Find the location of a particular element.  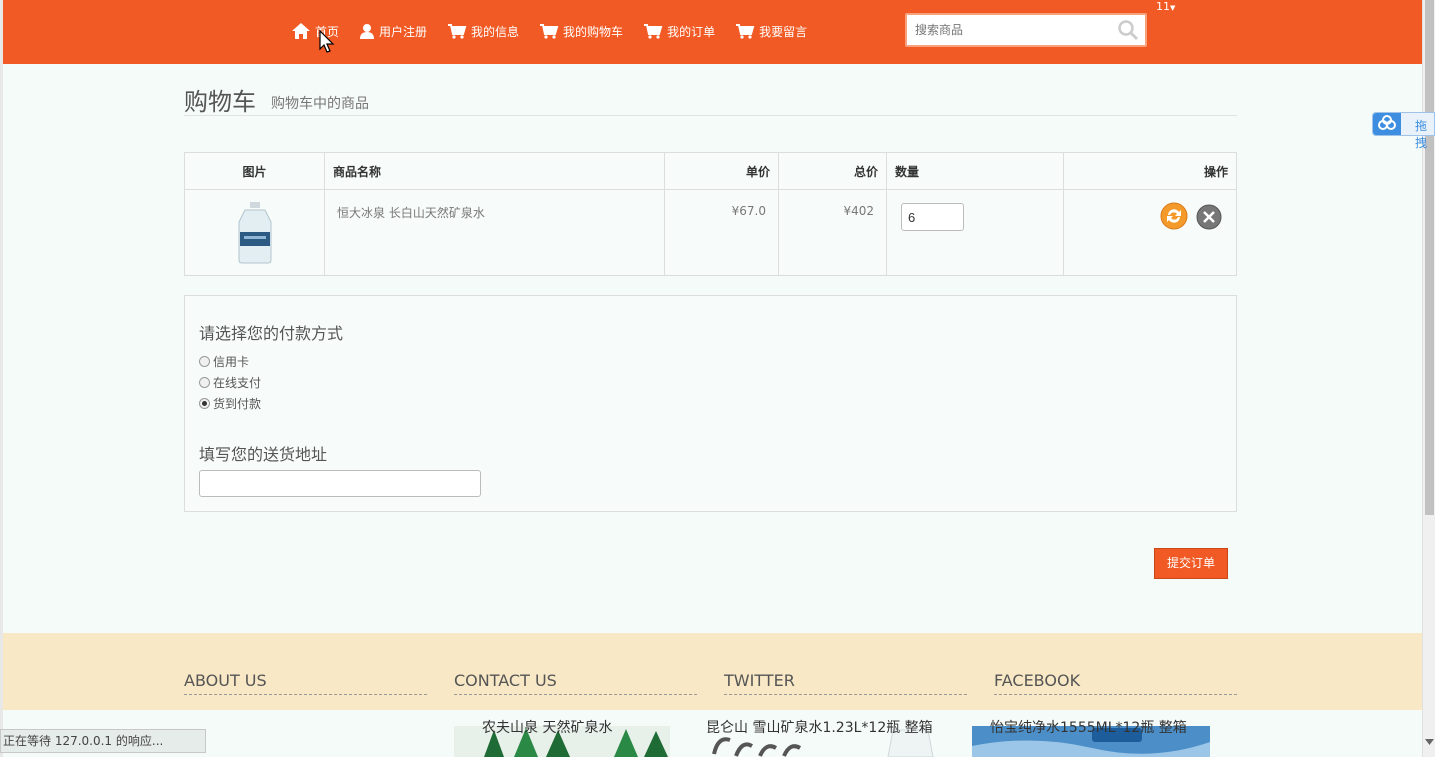

product-image-cell is located at coordinates (254, 232).